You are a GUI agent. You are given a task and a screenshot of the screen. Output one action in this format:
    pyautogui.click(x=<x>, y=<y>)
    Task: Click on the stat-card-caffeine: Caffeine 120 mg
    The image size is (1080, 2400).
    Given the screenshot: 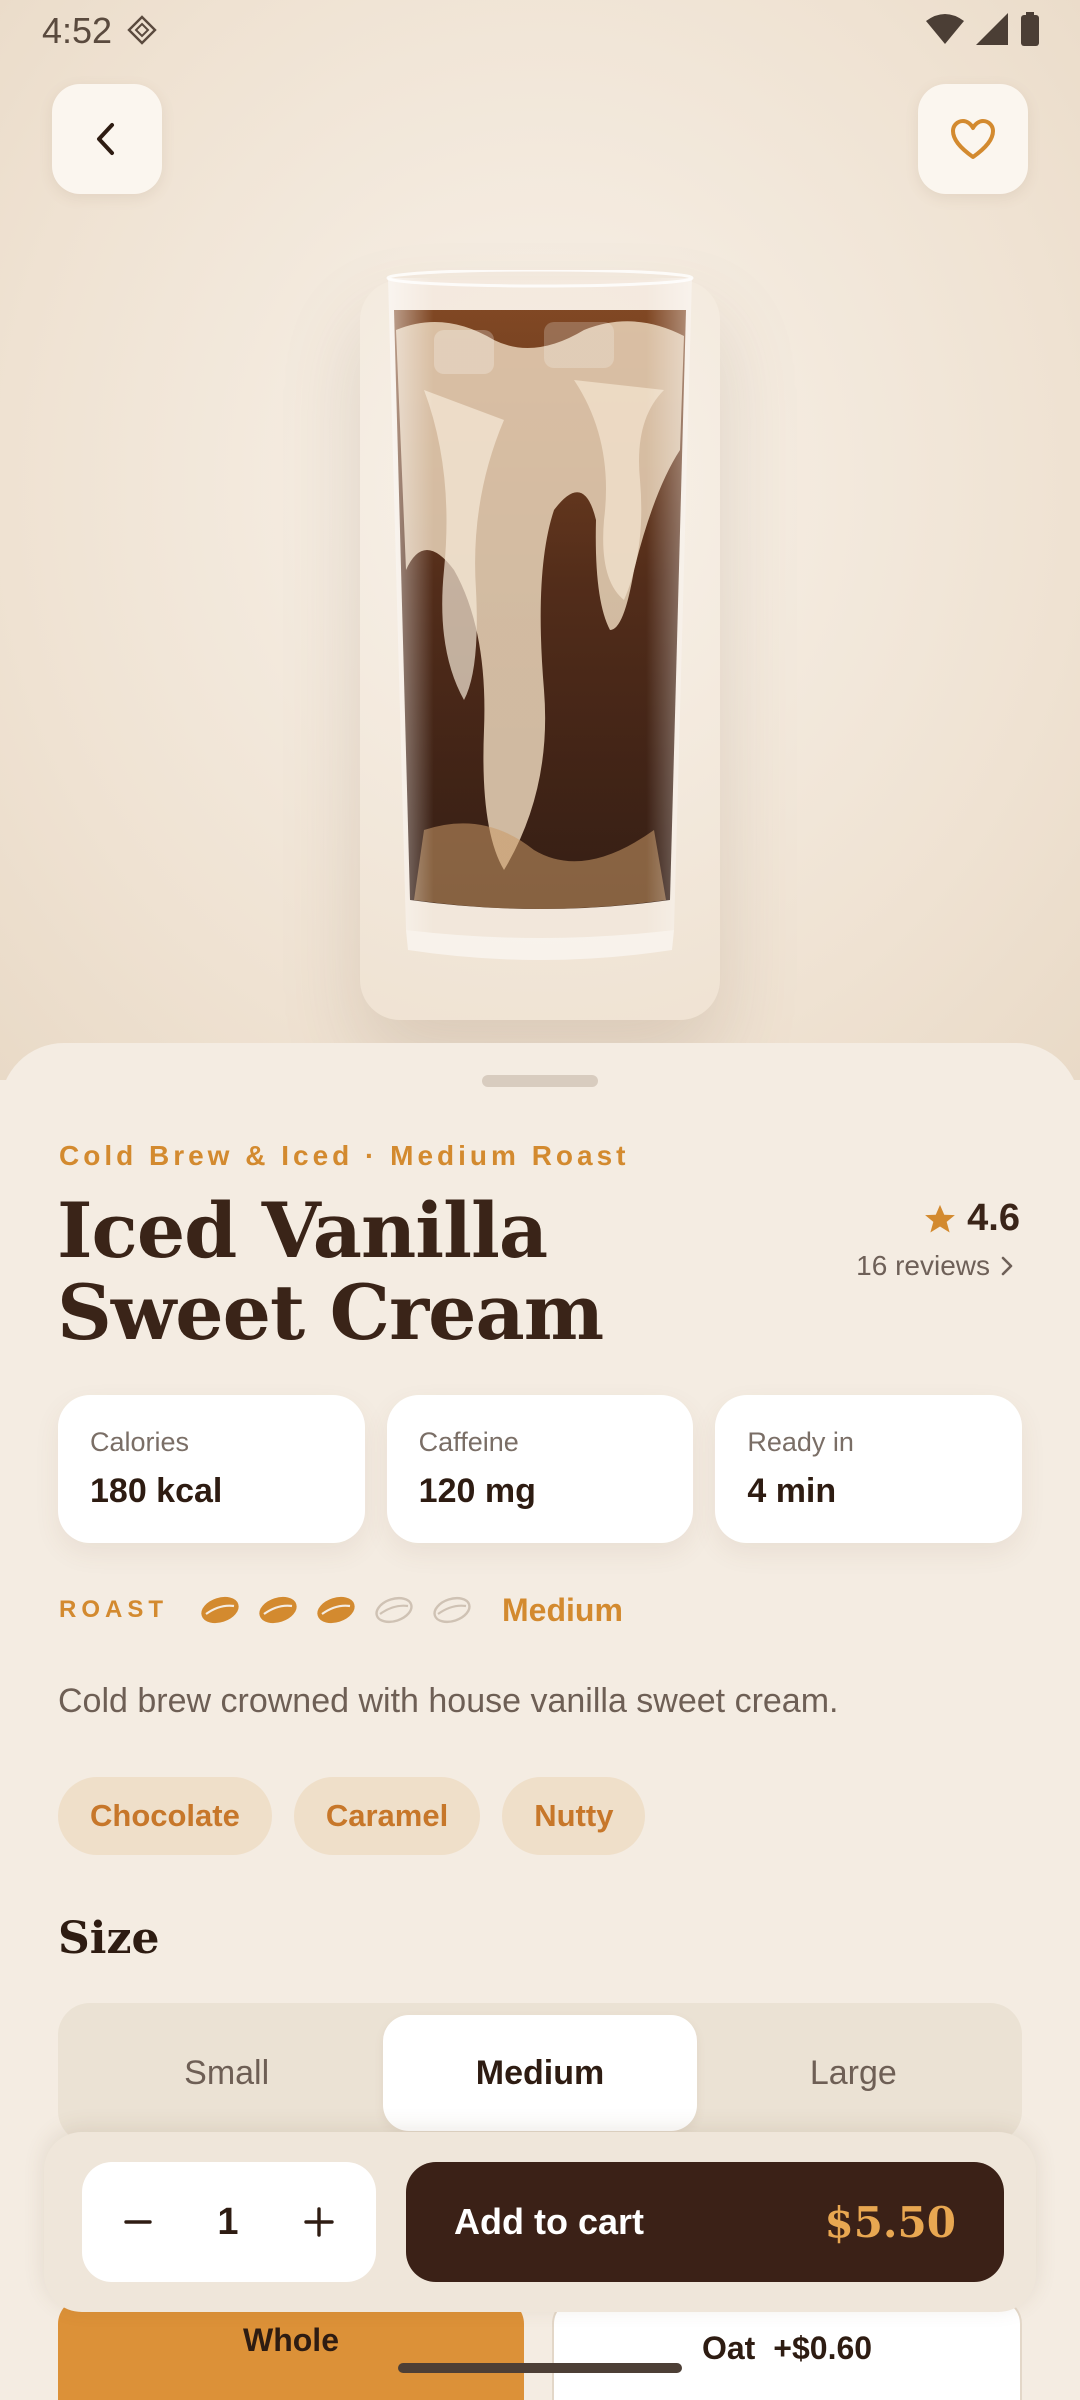 What is the action you would take?
    pyautogui.click(x=540, y=1469)
    